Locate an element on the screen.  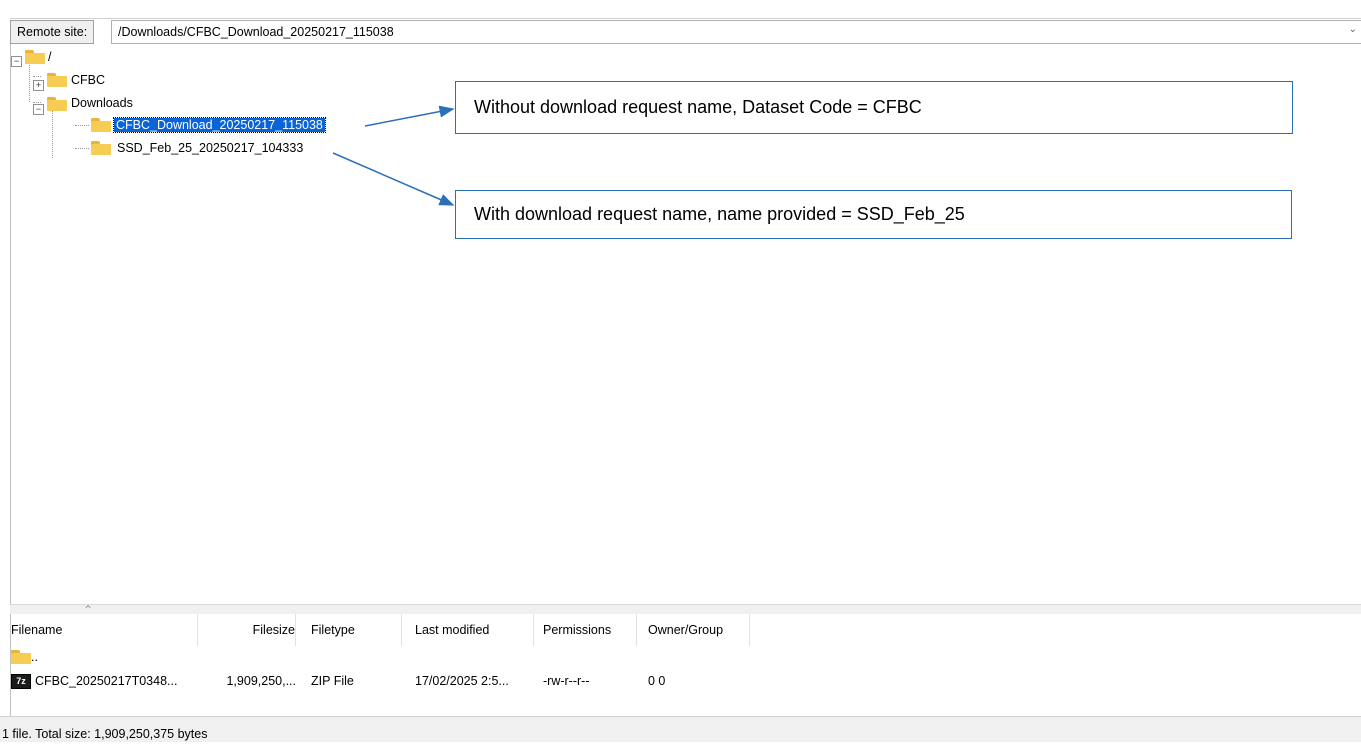
remote-site-label: Remote site: is located at coordinates (52, 32).